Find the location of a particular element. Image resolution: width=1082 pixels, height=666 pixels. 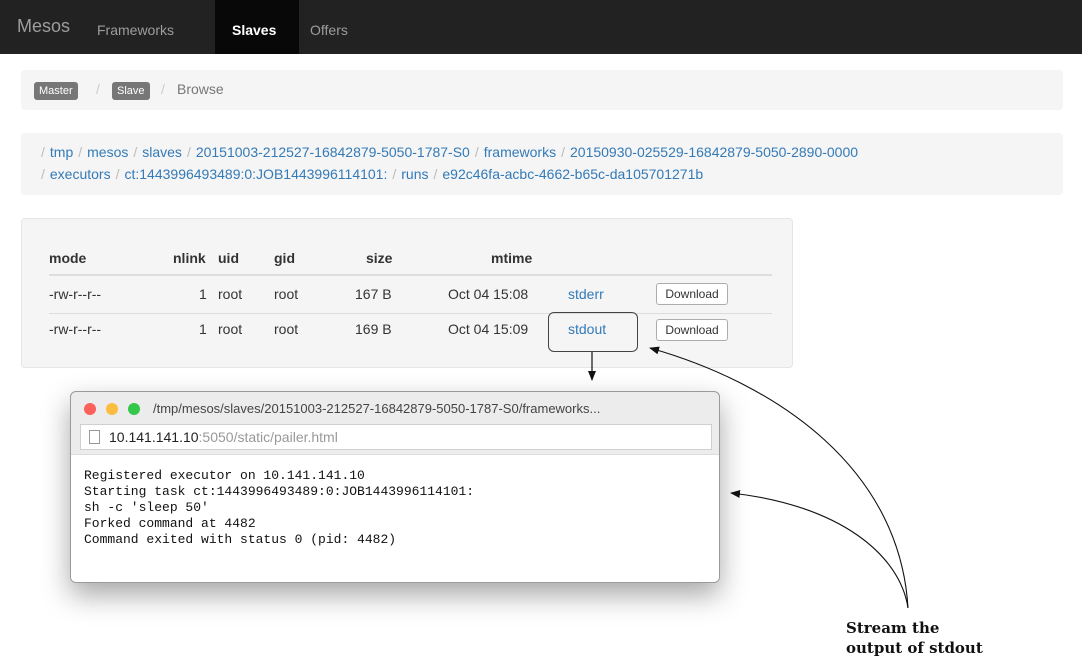

annotation-line-1: Stream the is located at coordinates (893, 628).